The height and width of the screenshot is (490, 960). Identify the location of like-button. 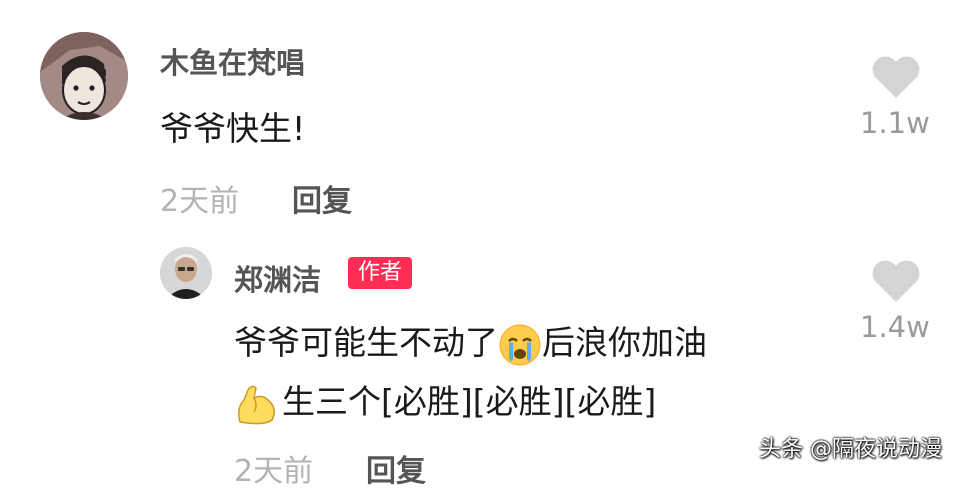
(896, 79).